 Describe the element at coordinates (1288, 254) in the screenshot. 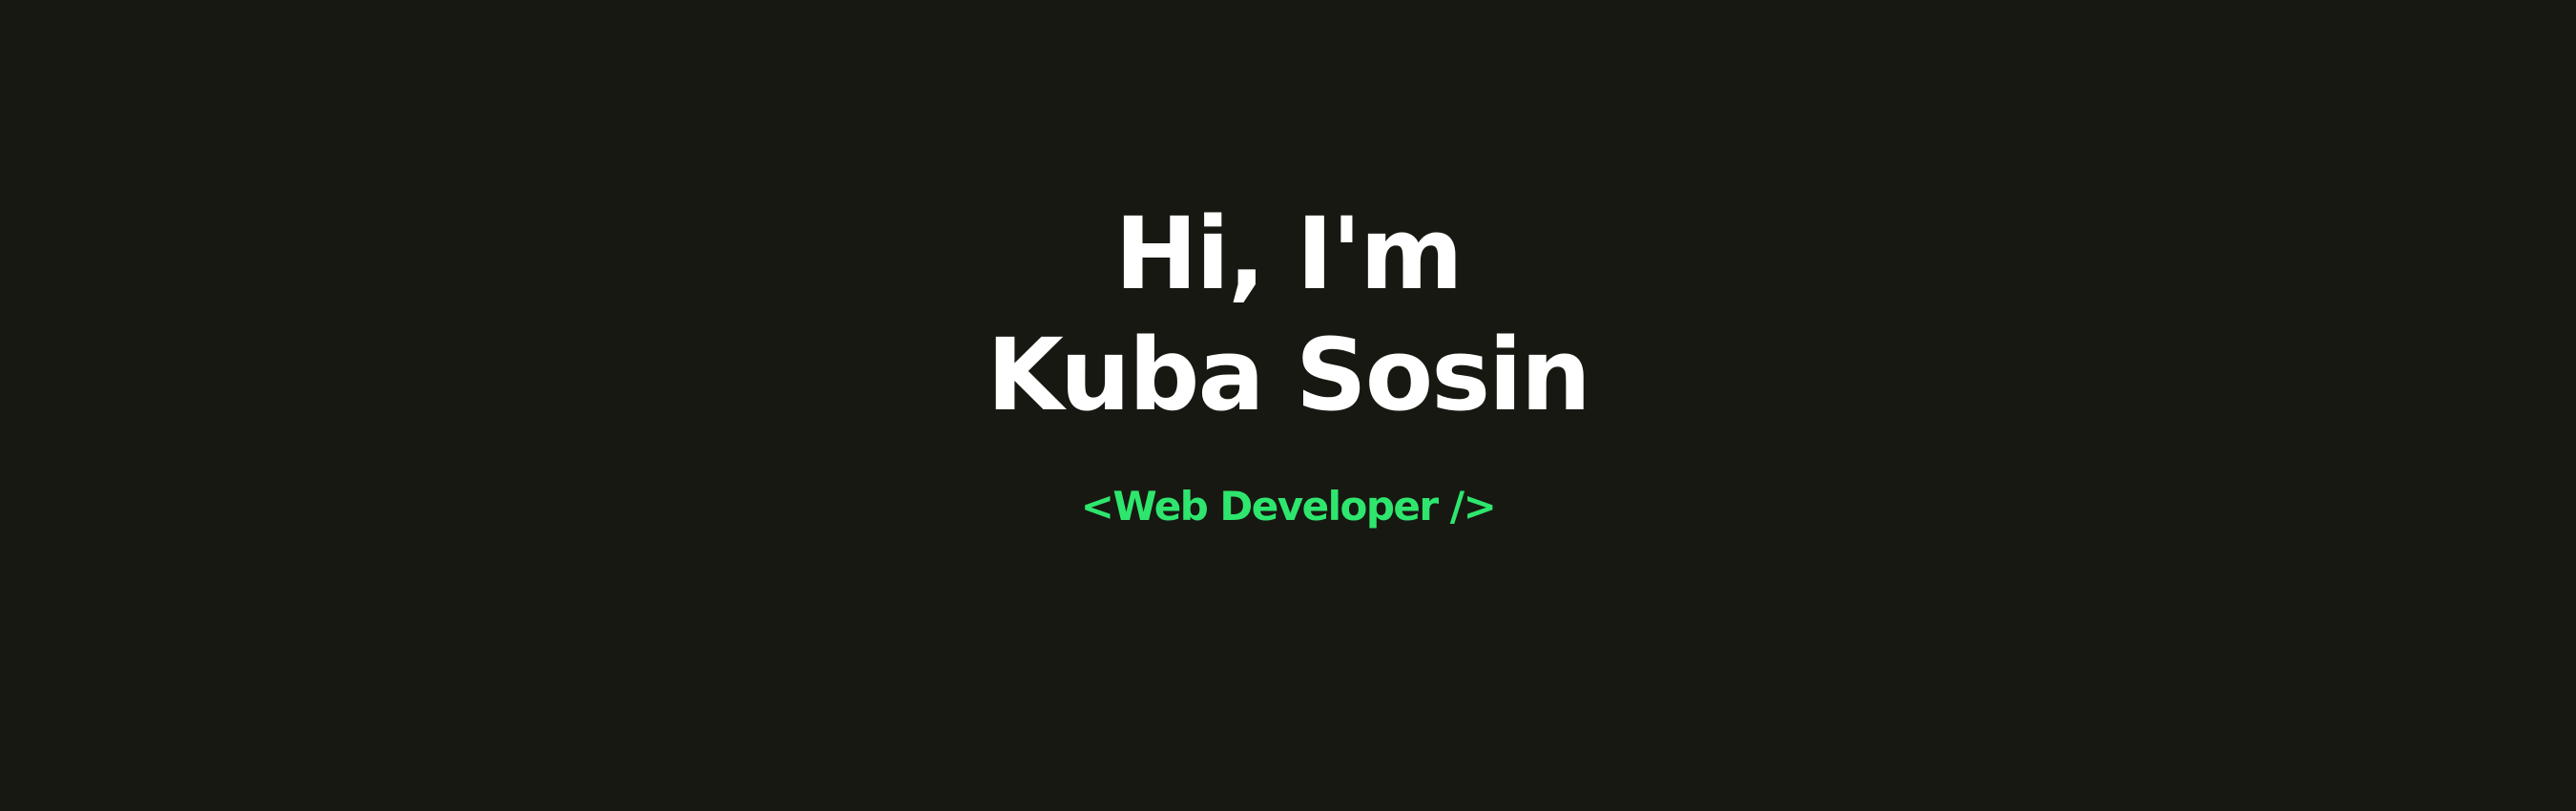

I see `hero-greeting: Hi, I'm` at that location.